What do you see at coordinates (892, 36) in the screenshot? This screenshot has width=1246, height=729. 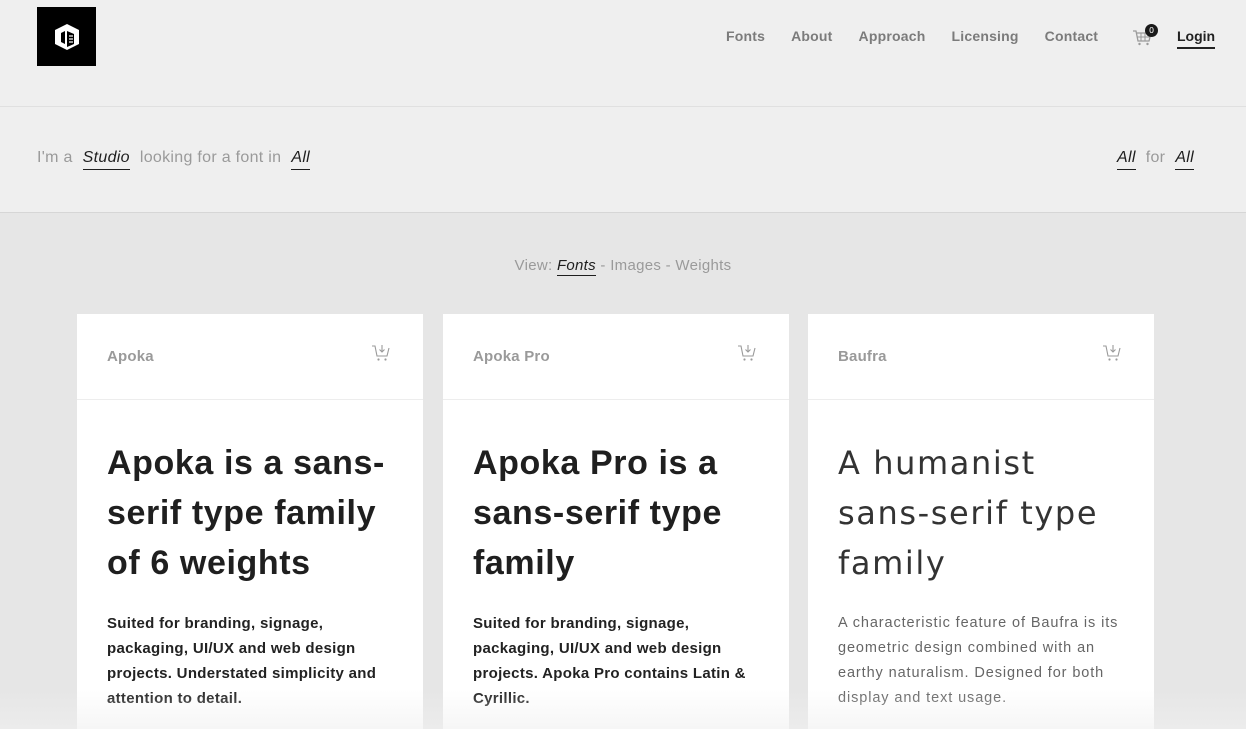 I see `nav-approach: Approach` at bounding box center [892, 36].